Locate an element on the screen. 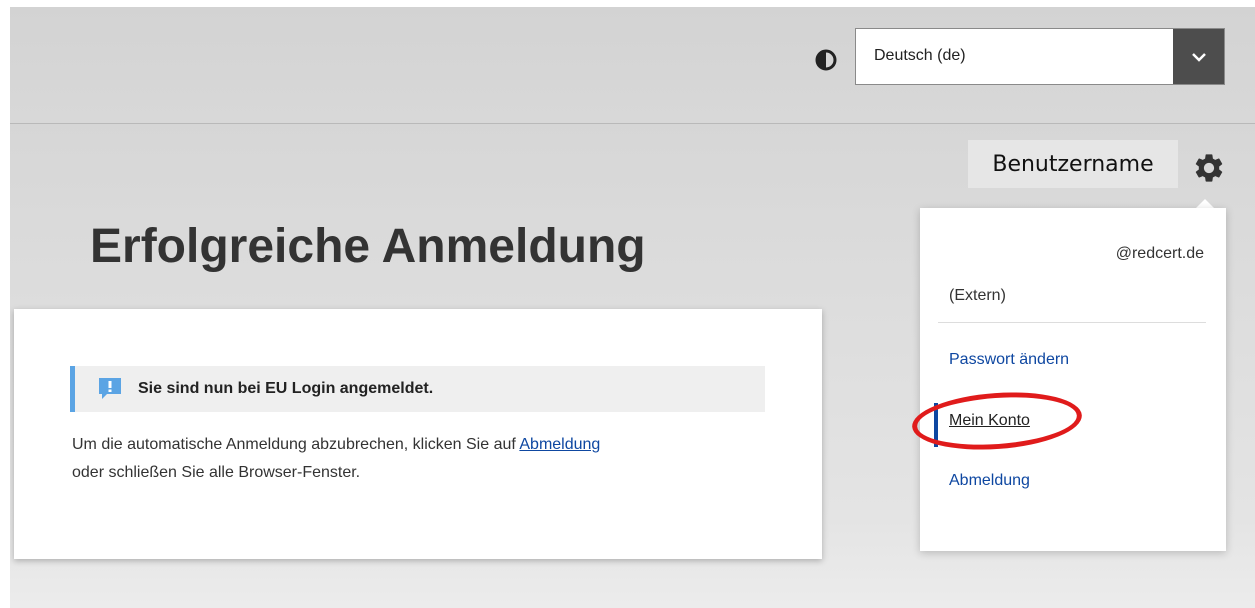  username-label: Benutzername is located at coordinates (1073, 164).